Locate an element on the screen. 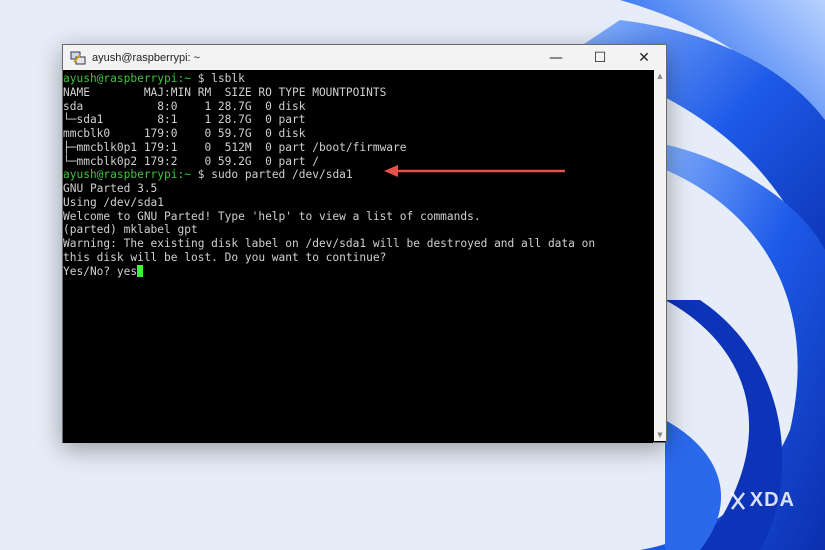 The image size is (825, 550). watermark-text: XDA is located at coordinates (772, 500).